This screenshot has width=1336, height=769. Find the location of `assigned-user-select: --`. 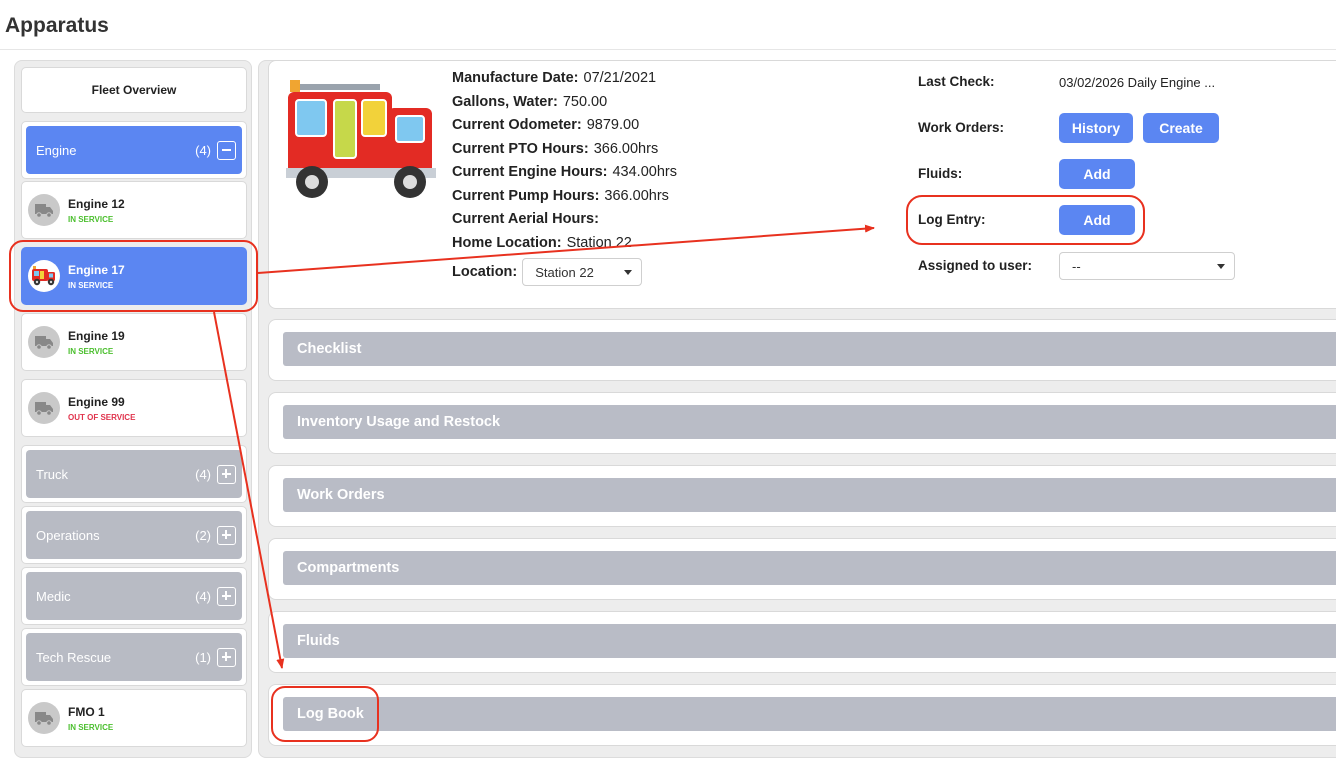

assigned-user-select: -- is located at coordinates (1147, 266).